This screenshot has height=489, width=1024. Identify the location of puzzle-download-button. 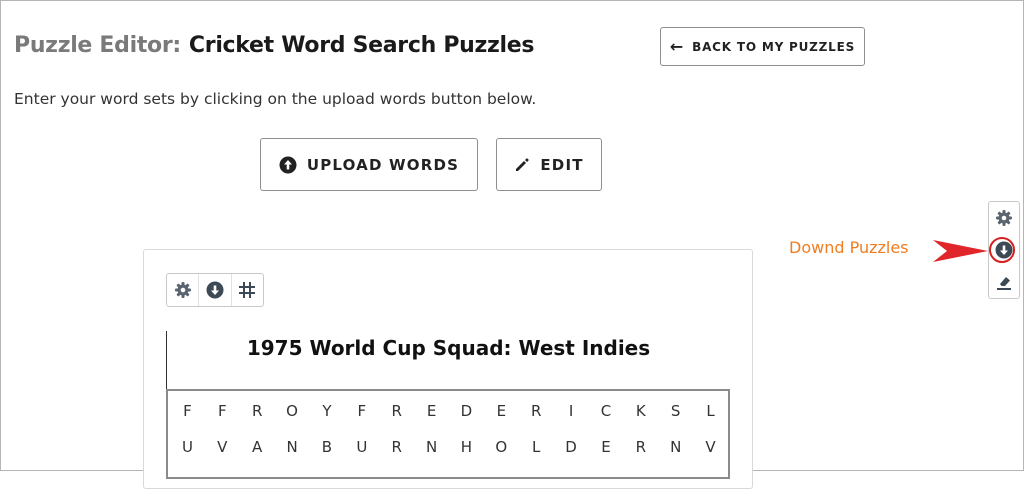
(215, 290).